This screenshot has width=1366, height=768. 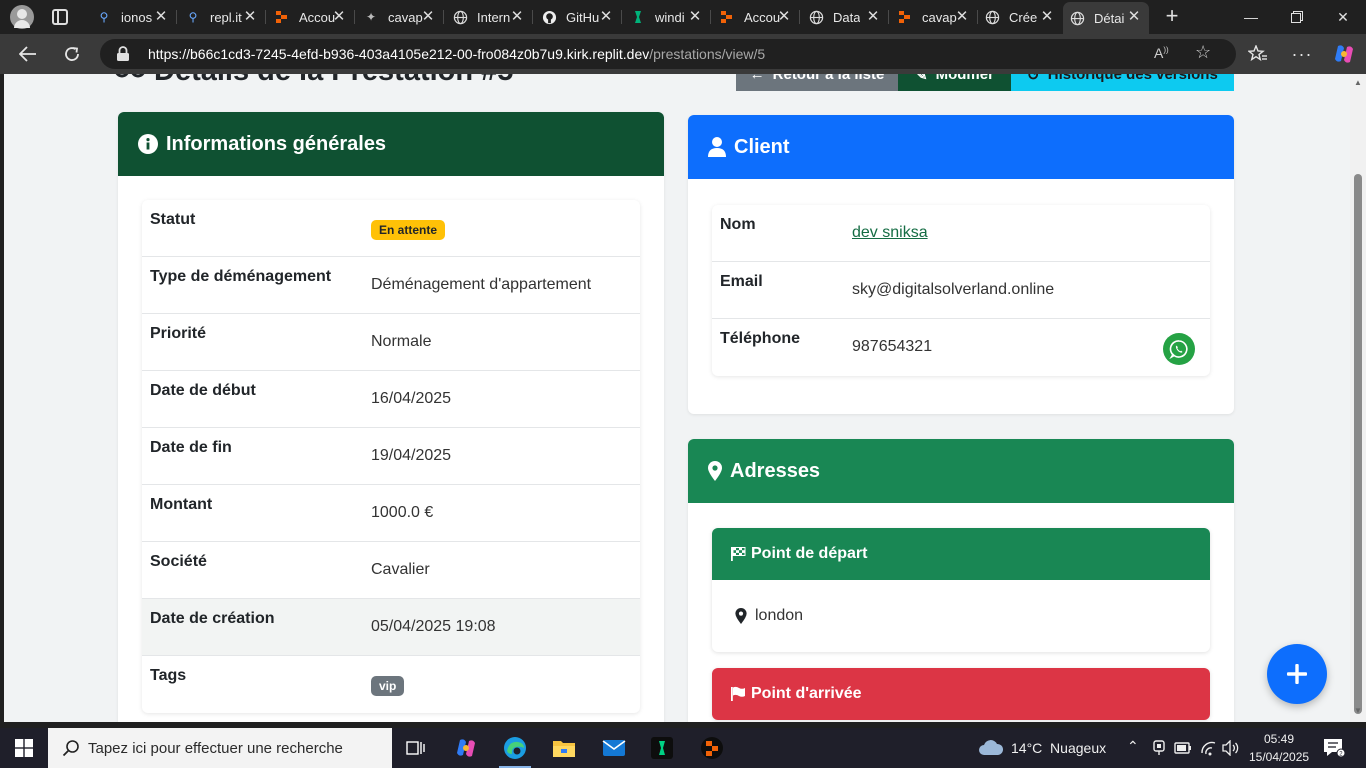 What do you see at coordinates (712, 748) in the screenshot?
I see `replit-app-icon` at bounding box center [712, 748].